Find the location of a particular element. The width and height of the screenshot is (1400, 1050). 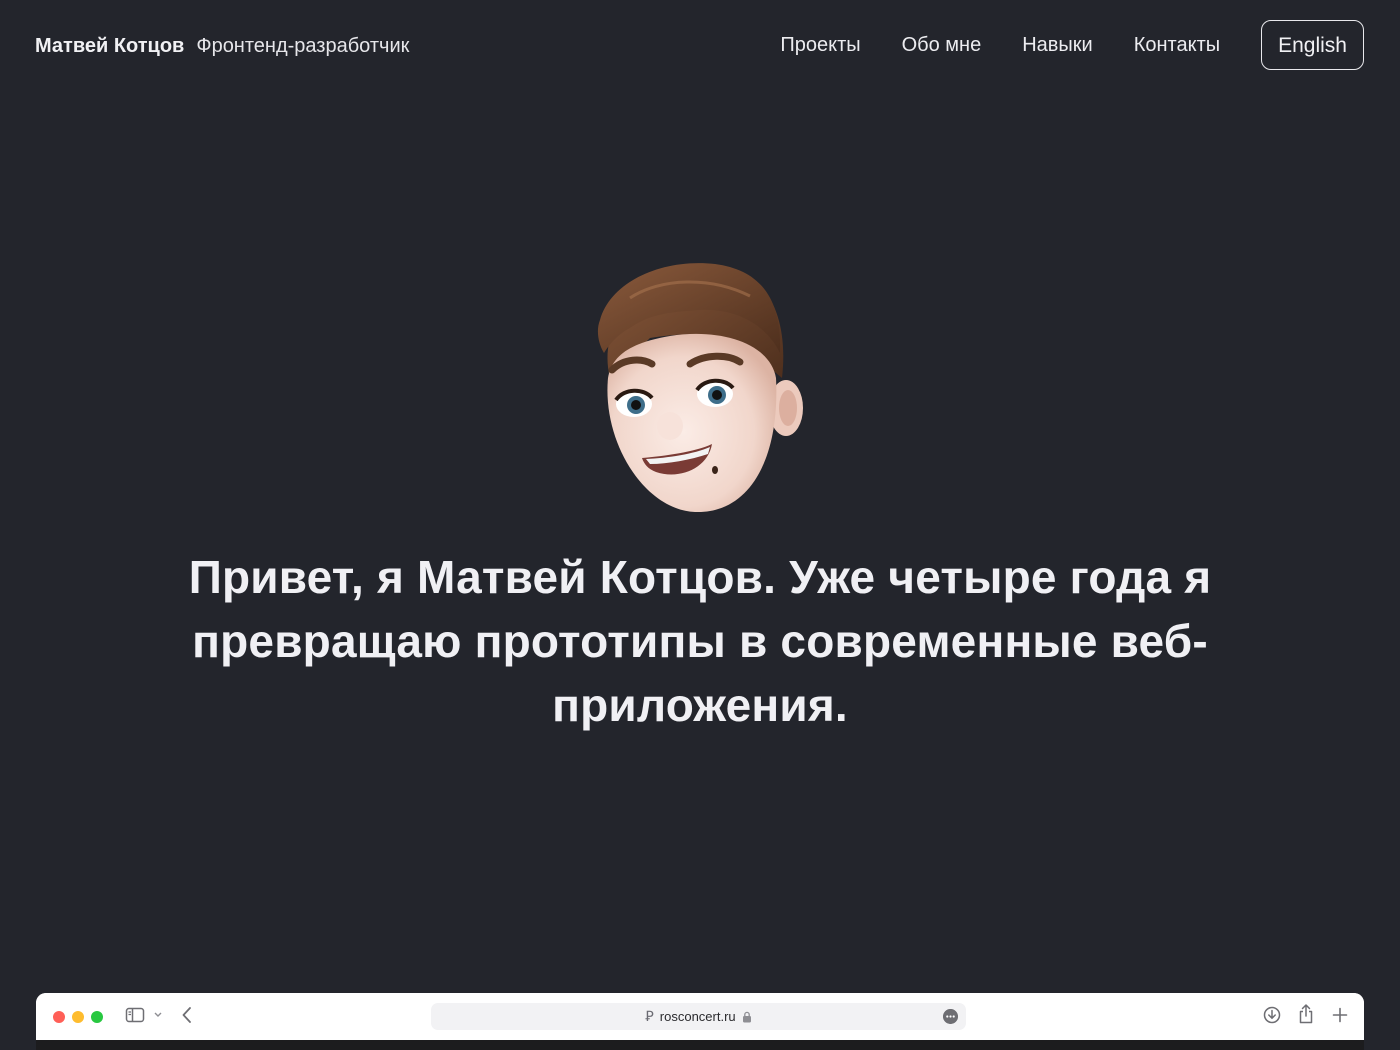

window-close-button is located at coordinates (59, 1017).